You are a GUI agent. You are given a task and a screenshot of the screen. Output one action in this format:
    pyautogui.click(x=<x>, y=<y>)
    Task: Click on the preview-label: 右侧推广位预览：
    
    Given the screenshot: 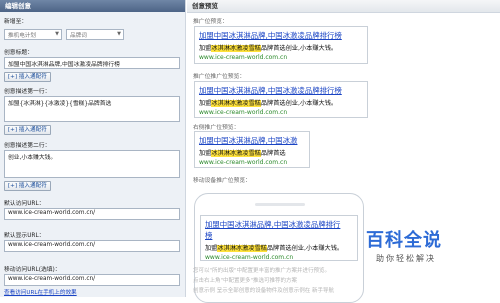 What is the action you would take?
    pyautogui.click(x=216, y=128)
    